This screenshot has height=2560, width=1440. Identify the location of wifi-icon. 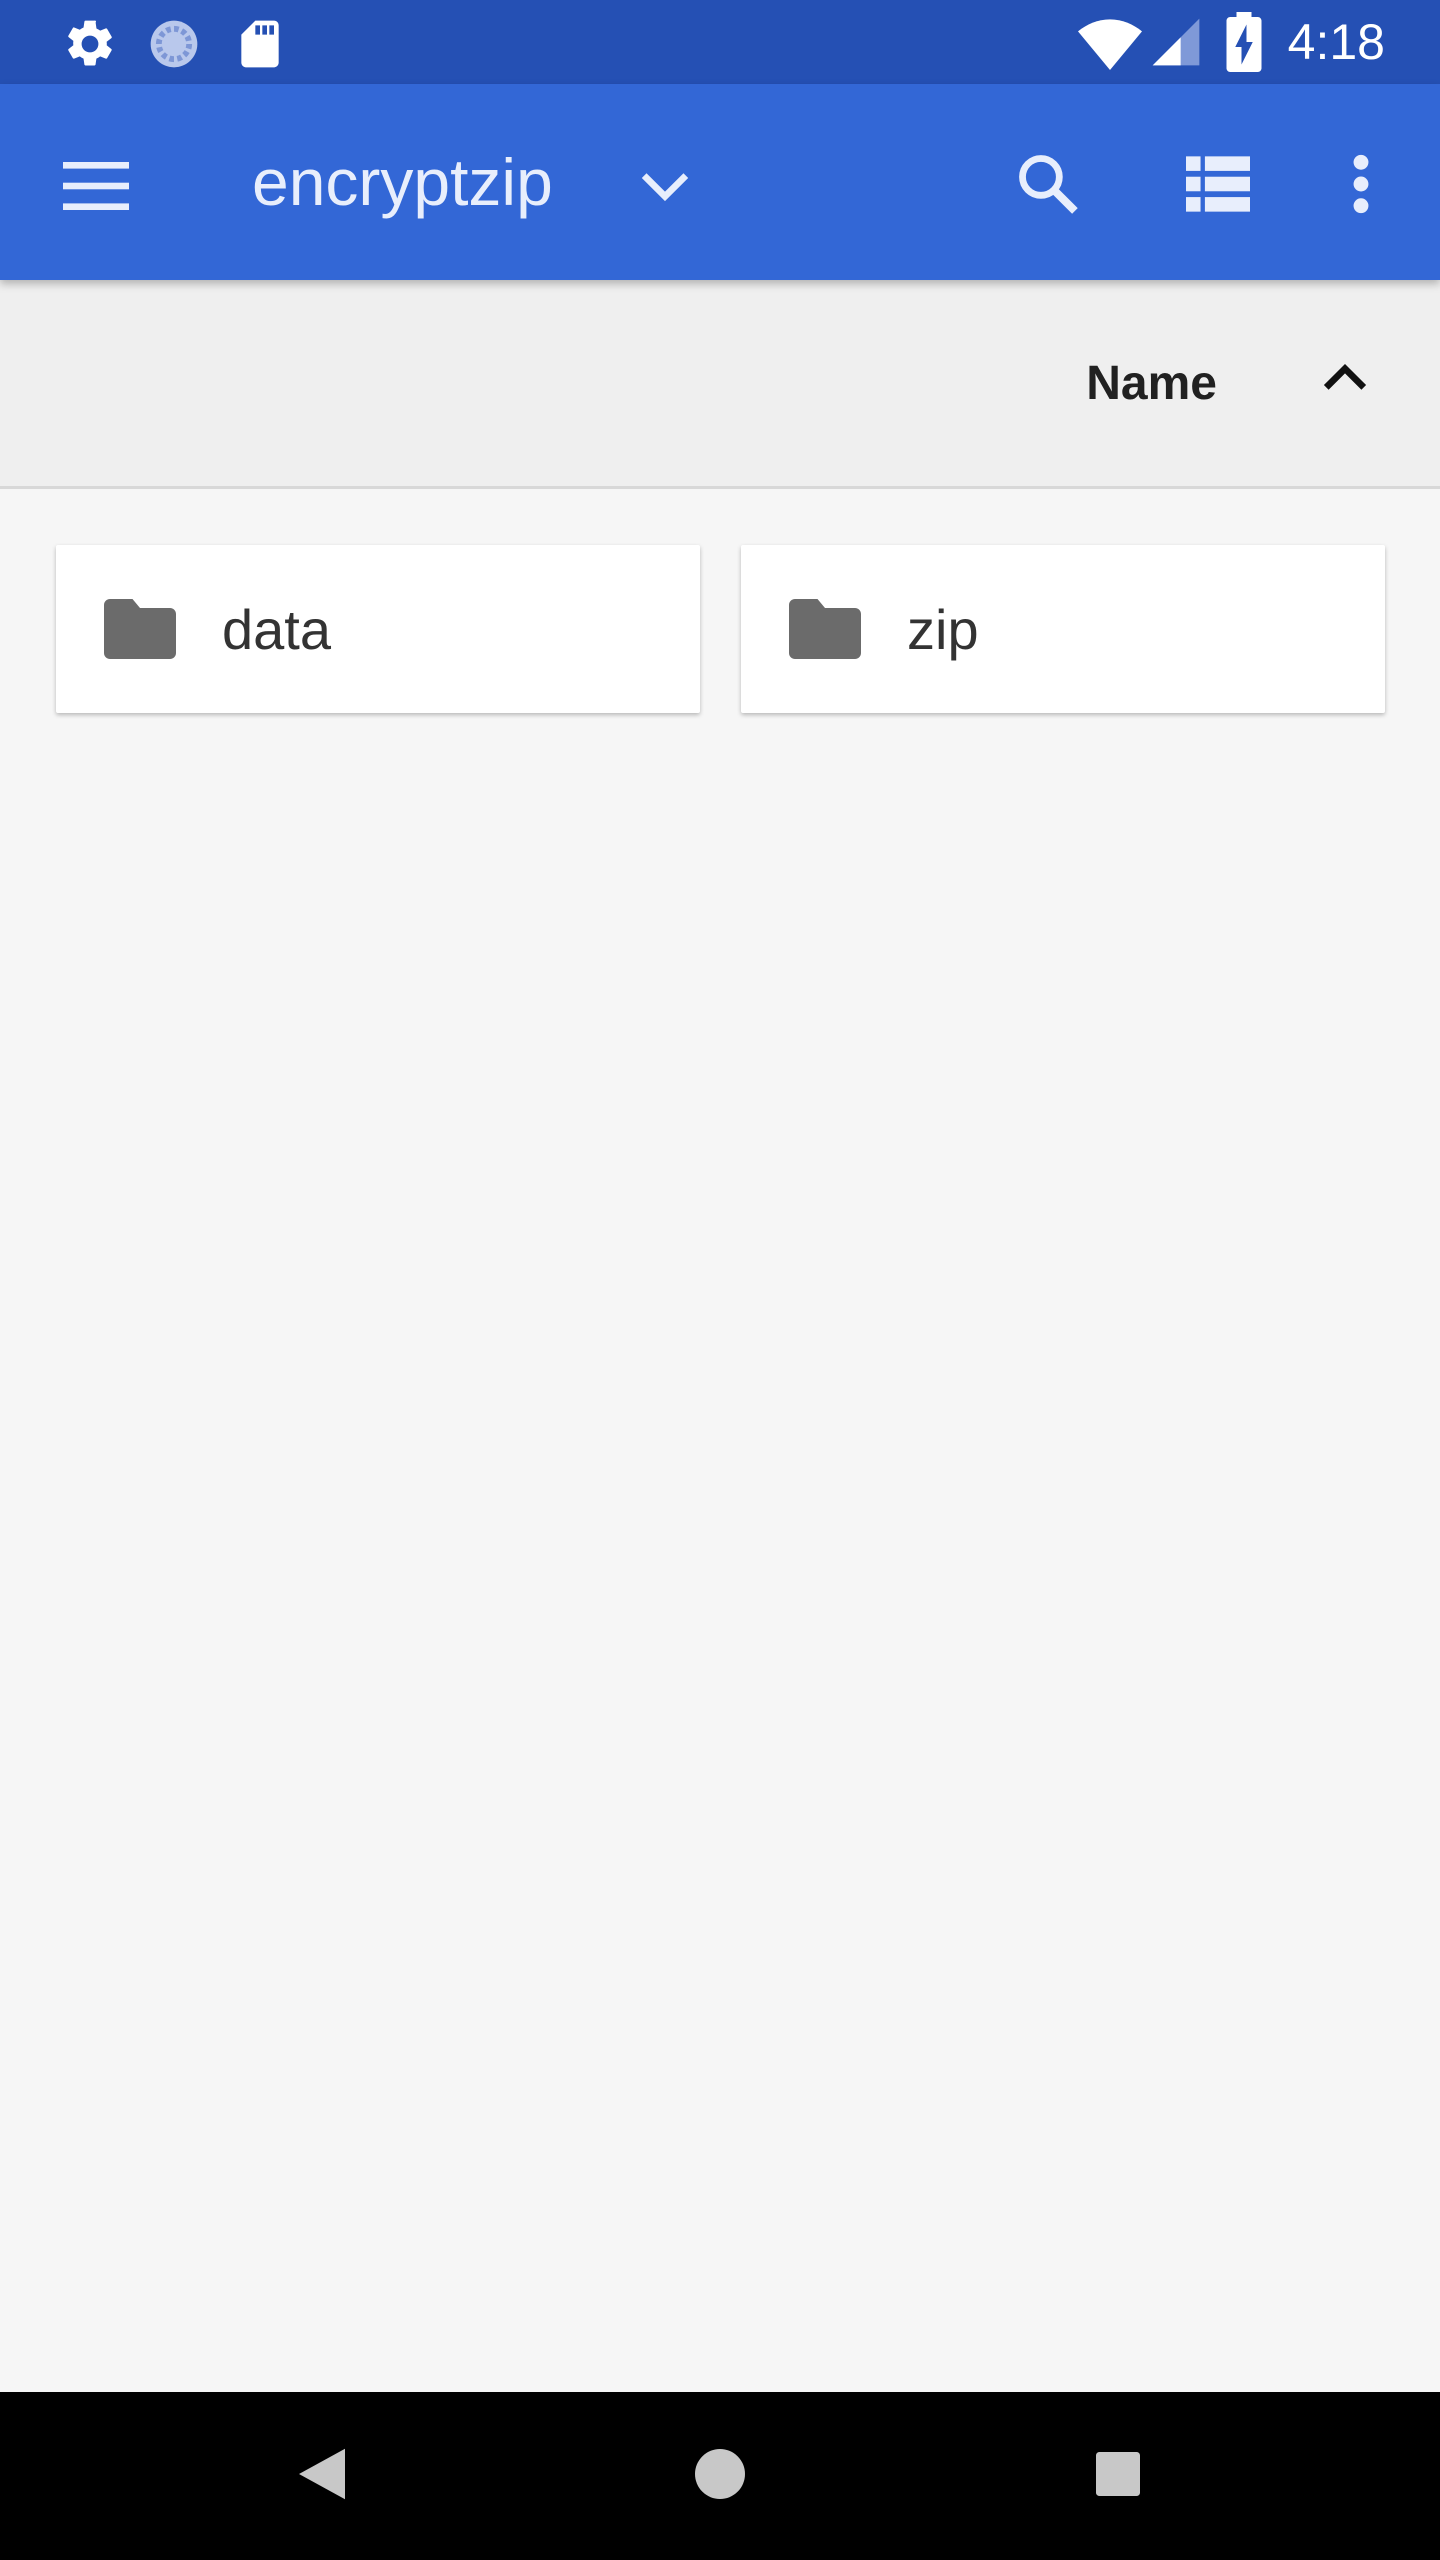
(1110, 44).